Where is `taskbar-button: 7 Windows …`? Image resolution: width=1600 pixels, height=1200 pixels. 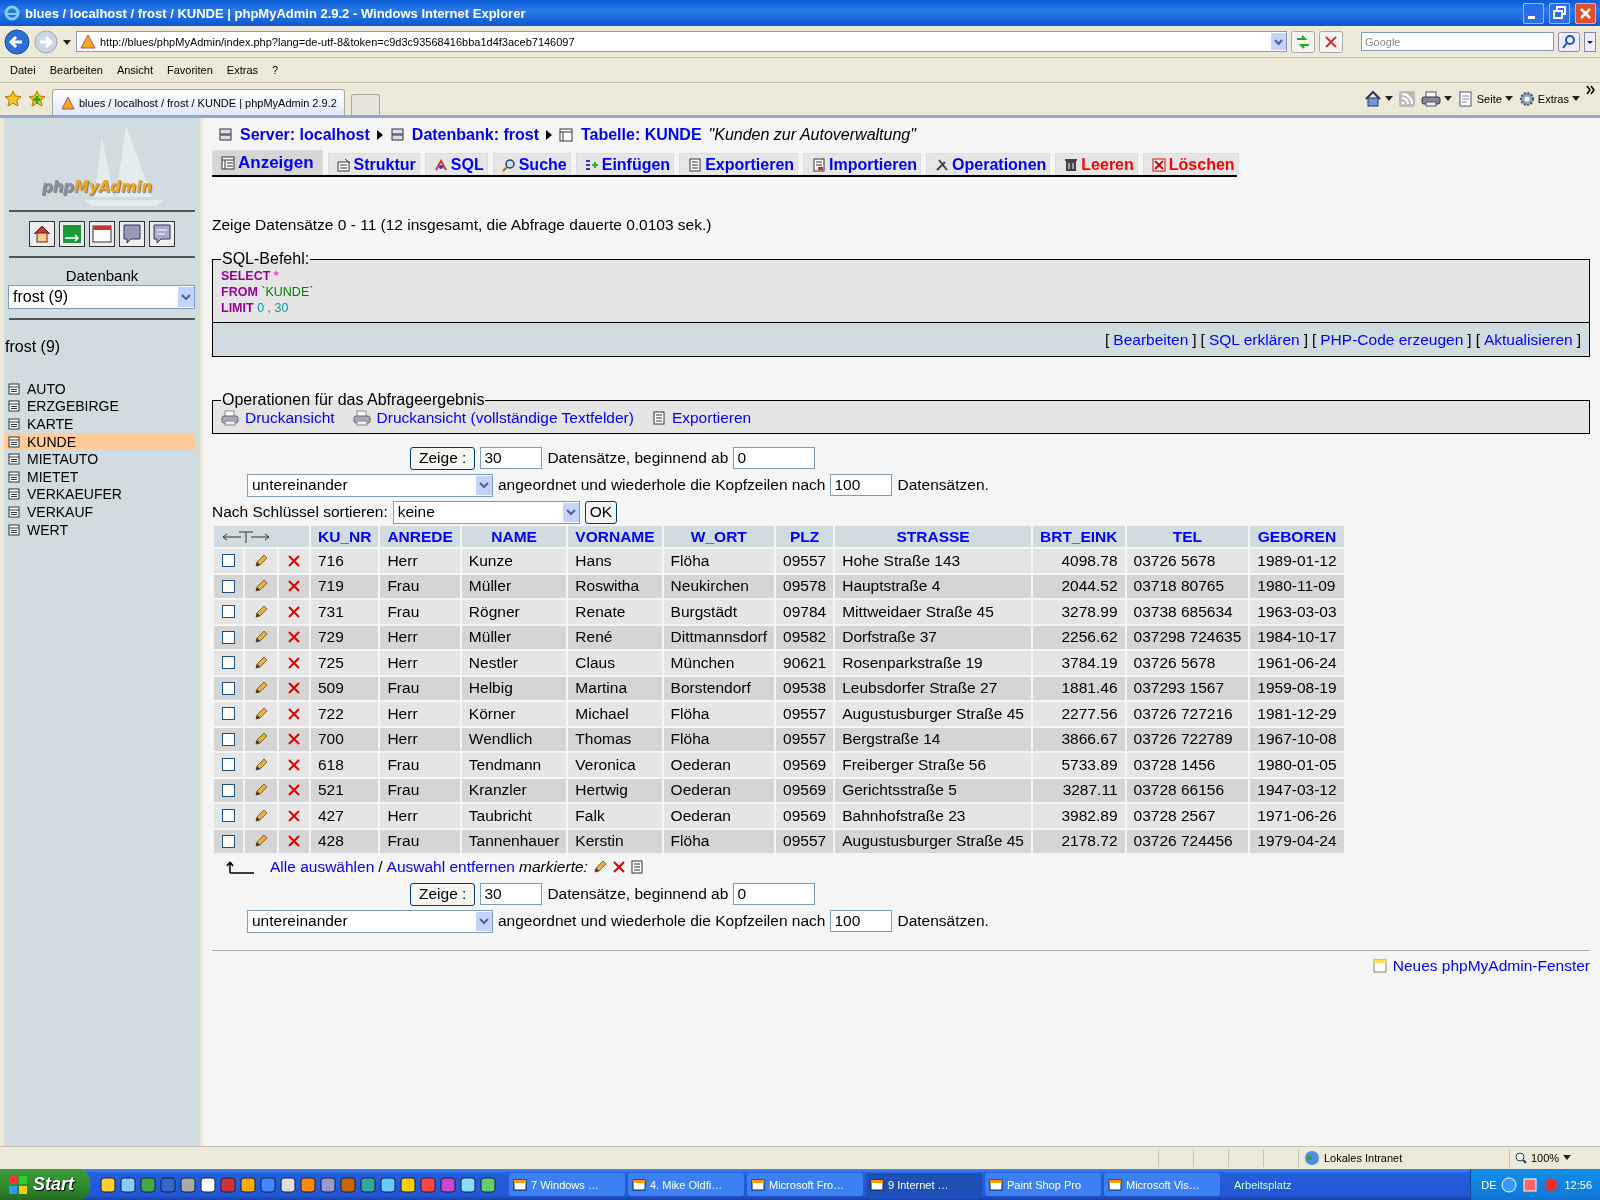 taskbar-button: 7 Windows … is located at coordinates (567, 1184).